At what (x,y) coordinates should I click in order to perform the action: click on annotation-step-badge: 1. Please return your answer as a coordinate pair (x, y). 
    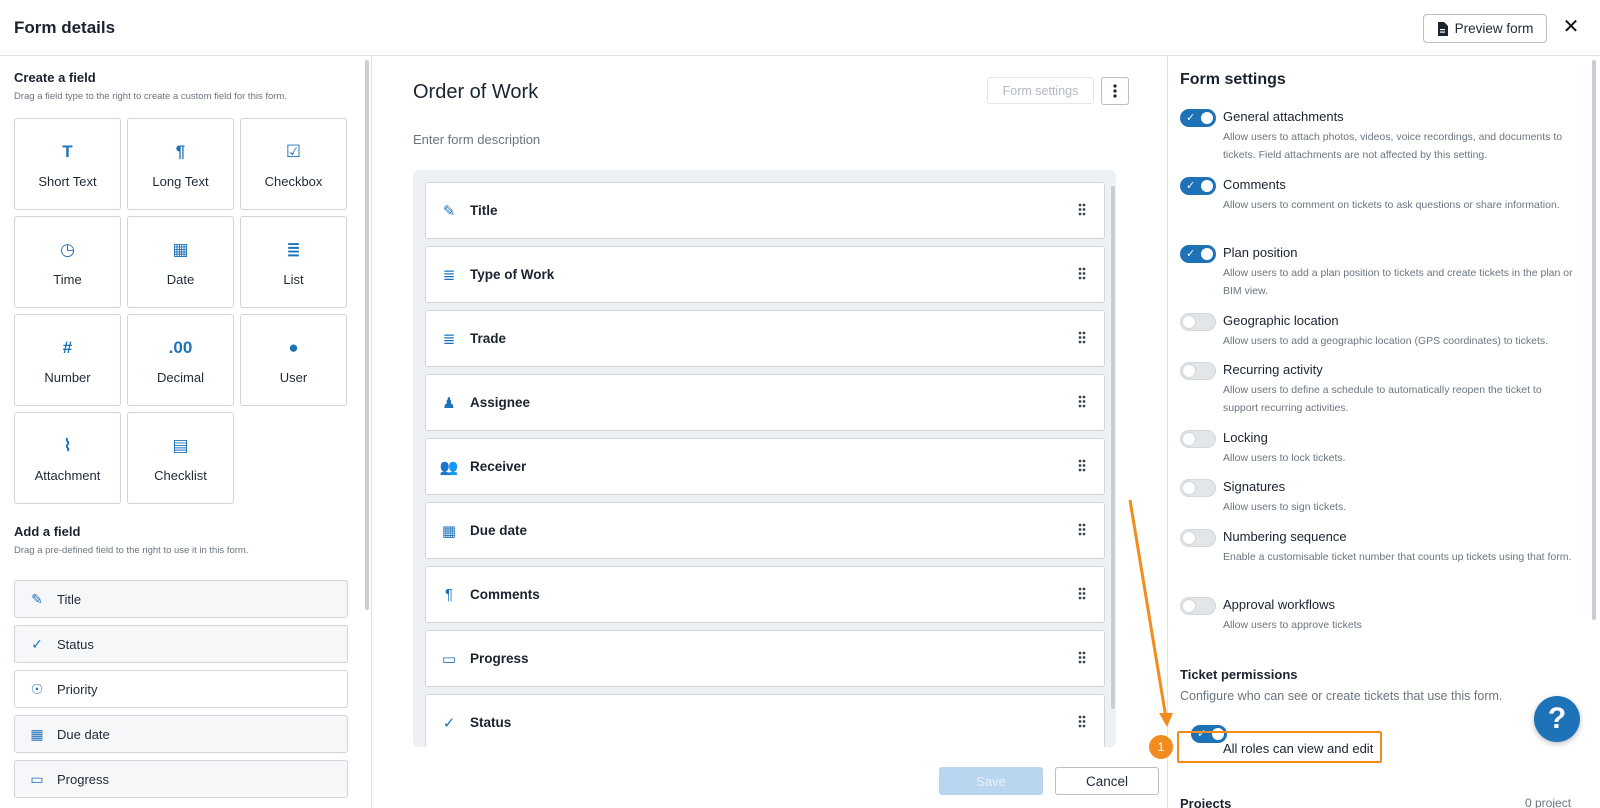
    Looking at the image, I should click on (1161, 747).